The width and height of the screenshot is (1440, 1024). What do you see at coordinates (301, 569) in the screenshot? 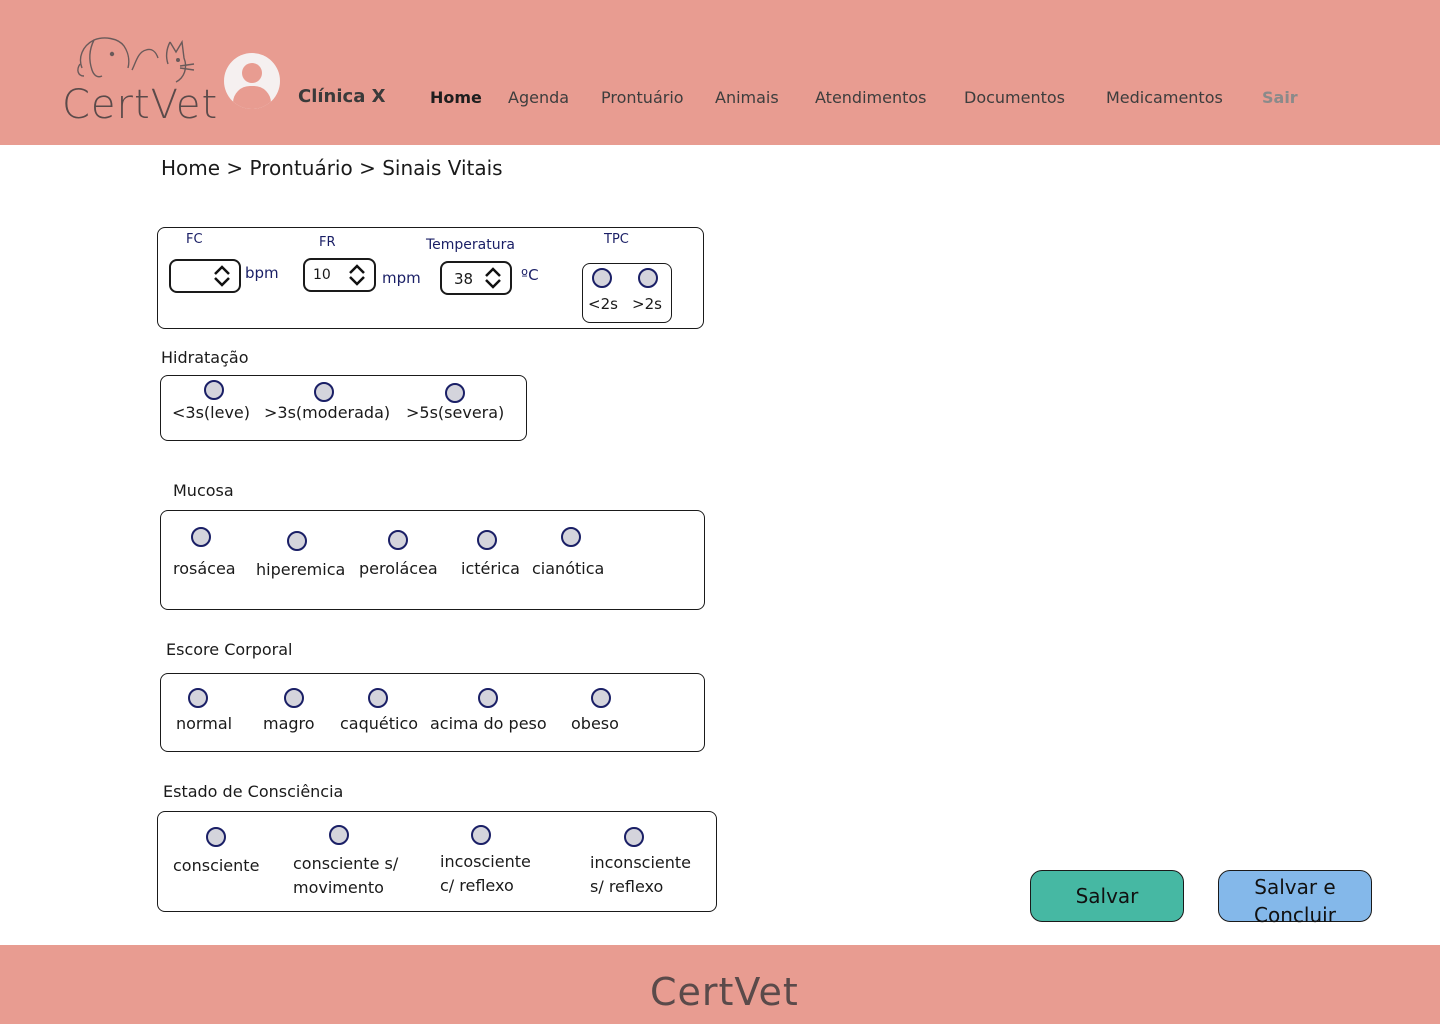
I see `mucosa-option-hiperemica: hiperemica` at bounding box center [301, 569].